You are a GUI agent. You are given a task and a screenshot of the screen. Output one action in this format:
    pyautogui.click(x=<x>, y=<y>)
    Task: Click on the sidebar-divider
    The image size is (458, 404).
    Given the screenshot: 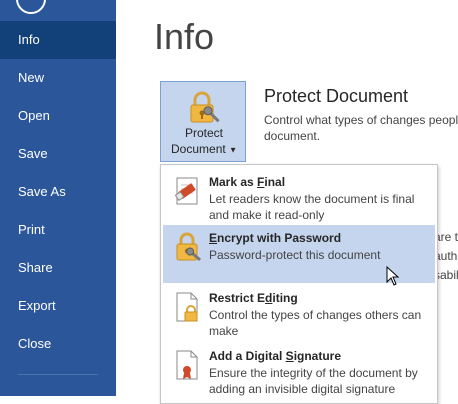 What is the action you would take?
    pyautogui.click(x=58, y=374)
    